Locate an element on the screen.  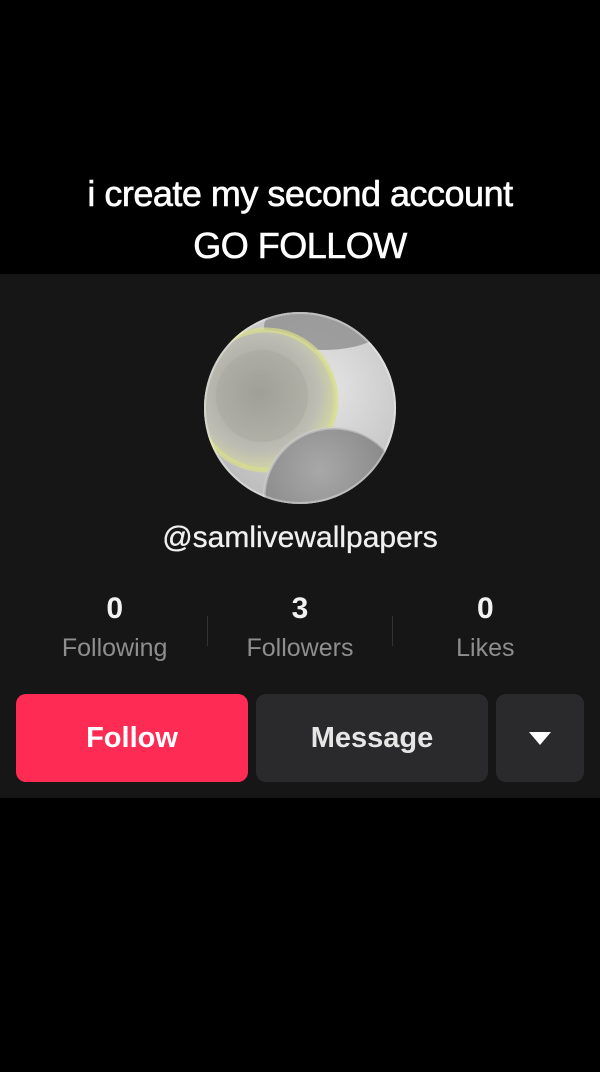
profile-handle: @samlivewallpapers is located at coordinates (300, 537).